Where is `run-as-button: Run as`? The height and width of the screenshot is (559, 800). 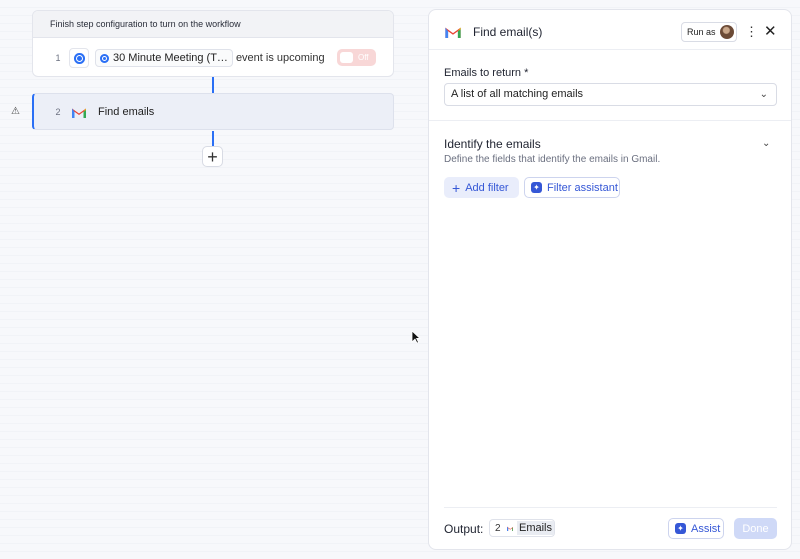 run-as-button: Run as is located at coordinates (709, 32).